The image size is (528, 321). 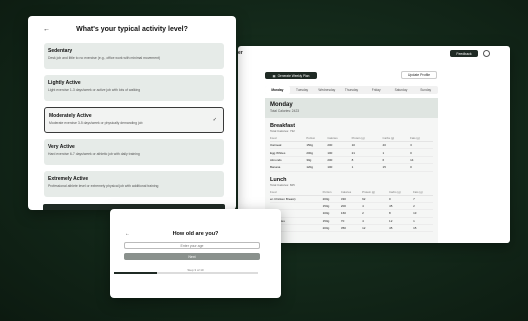 I want to click on tab-thursday: Thursday, so click(x=351, y=90).